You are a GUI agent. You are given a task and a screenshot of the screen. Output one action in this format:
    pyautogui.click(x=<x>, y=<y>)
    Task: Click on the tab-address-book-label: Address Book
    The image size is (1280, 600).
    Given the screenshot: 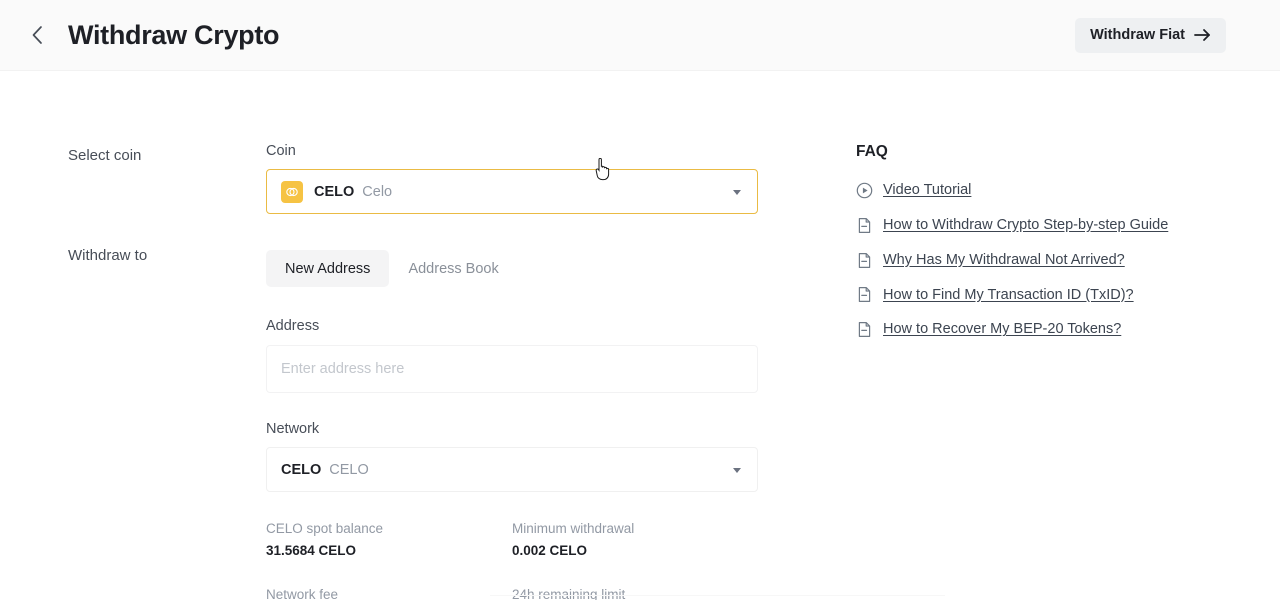 What is the action you would take?
    pyautogui.click(x=453, y=268)
    